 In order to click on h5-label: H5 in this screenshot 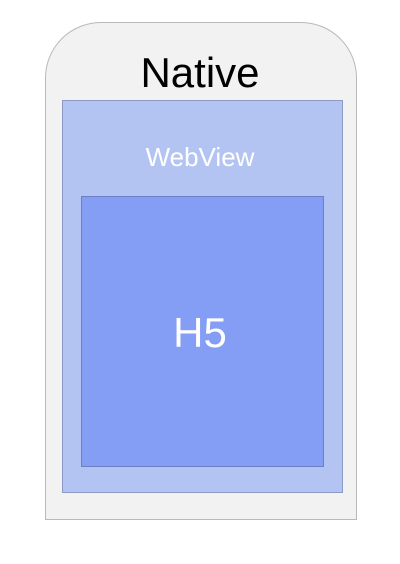, I will do `click(200, 332)`.